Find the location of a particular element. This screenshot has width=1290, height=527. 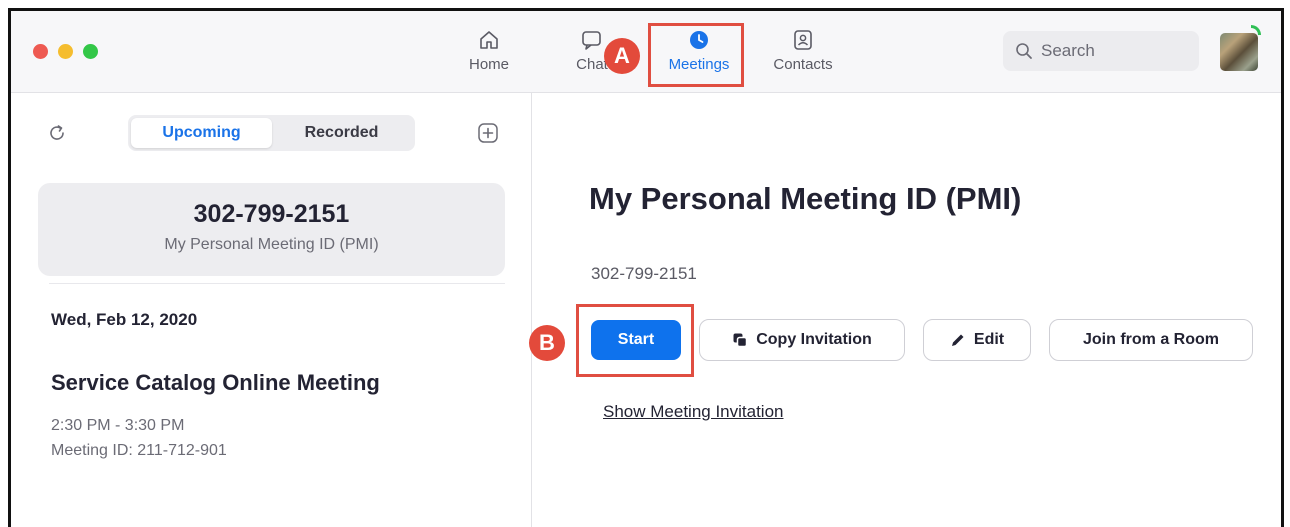

pencil-icon is located at coordinates (957, 340).